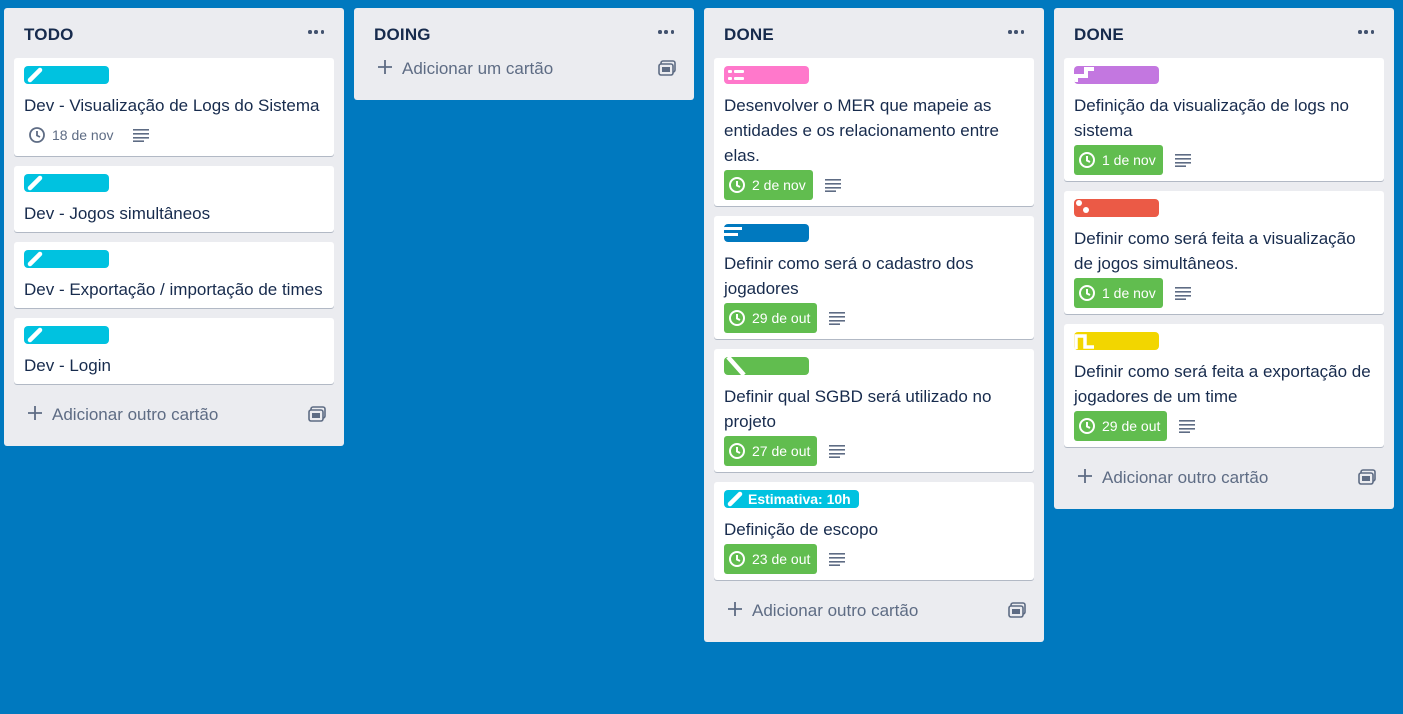 This screenshot has height=714, width=1403. What do you see at coordinates (736, 75) in the screenshot?
I see `entity-icon` at bounding box center [736, 75].